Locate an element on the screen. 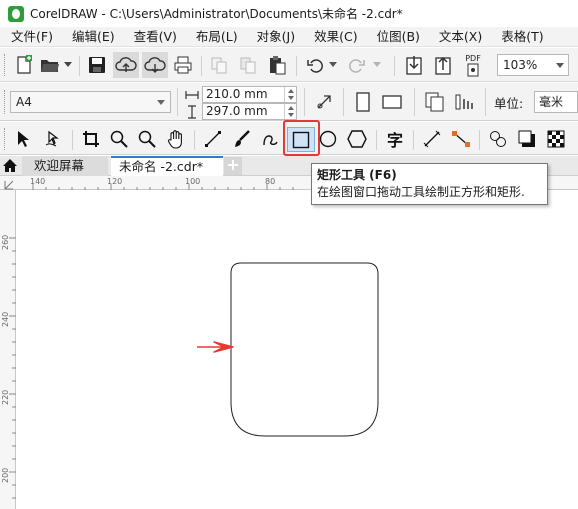 The image size is (578, 509). pick-tool-icon is located at coordinates (23, 139).